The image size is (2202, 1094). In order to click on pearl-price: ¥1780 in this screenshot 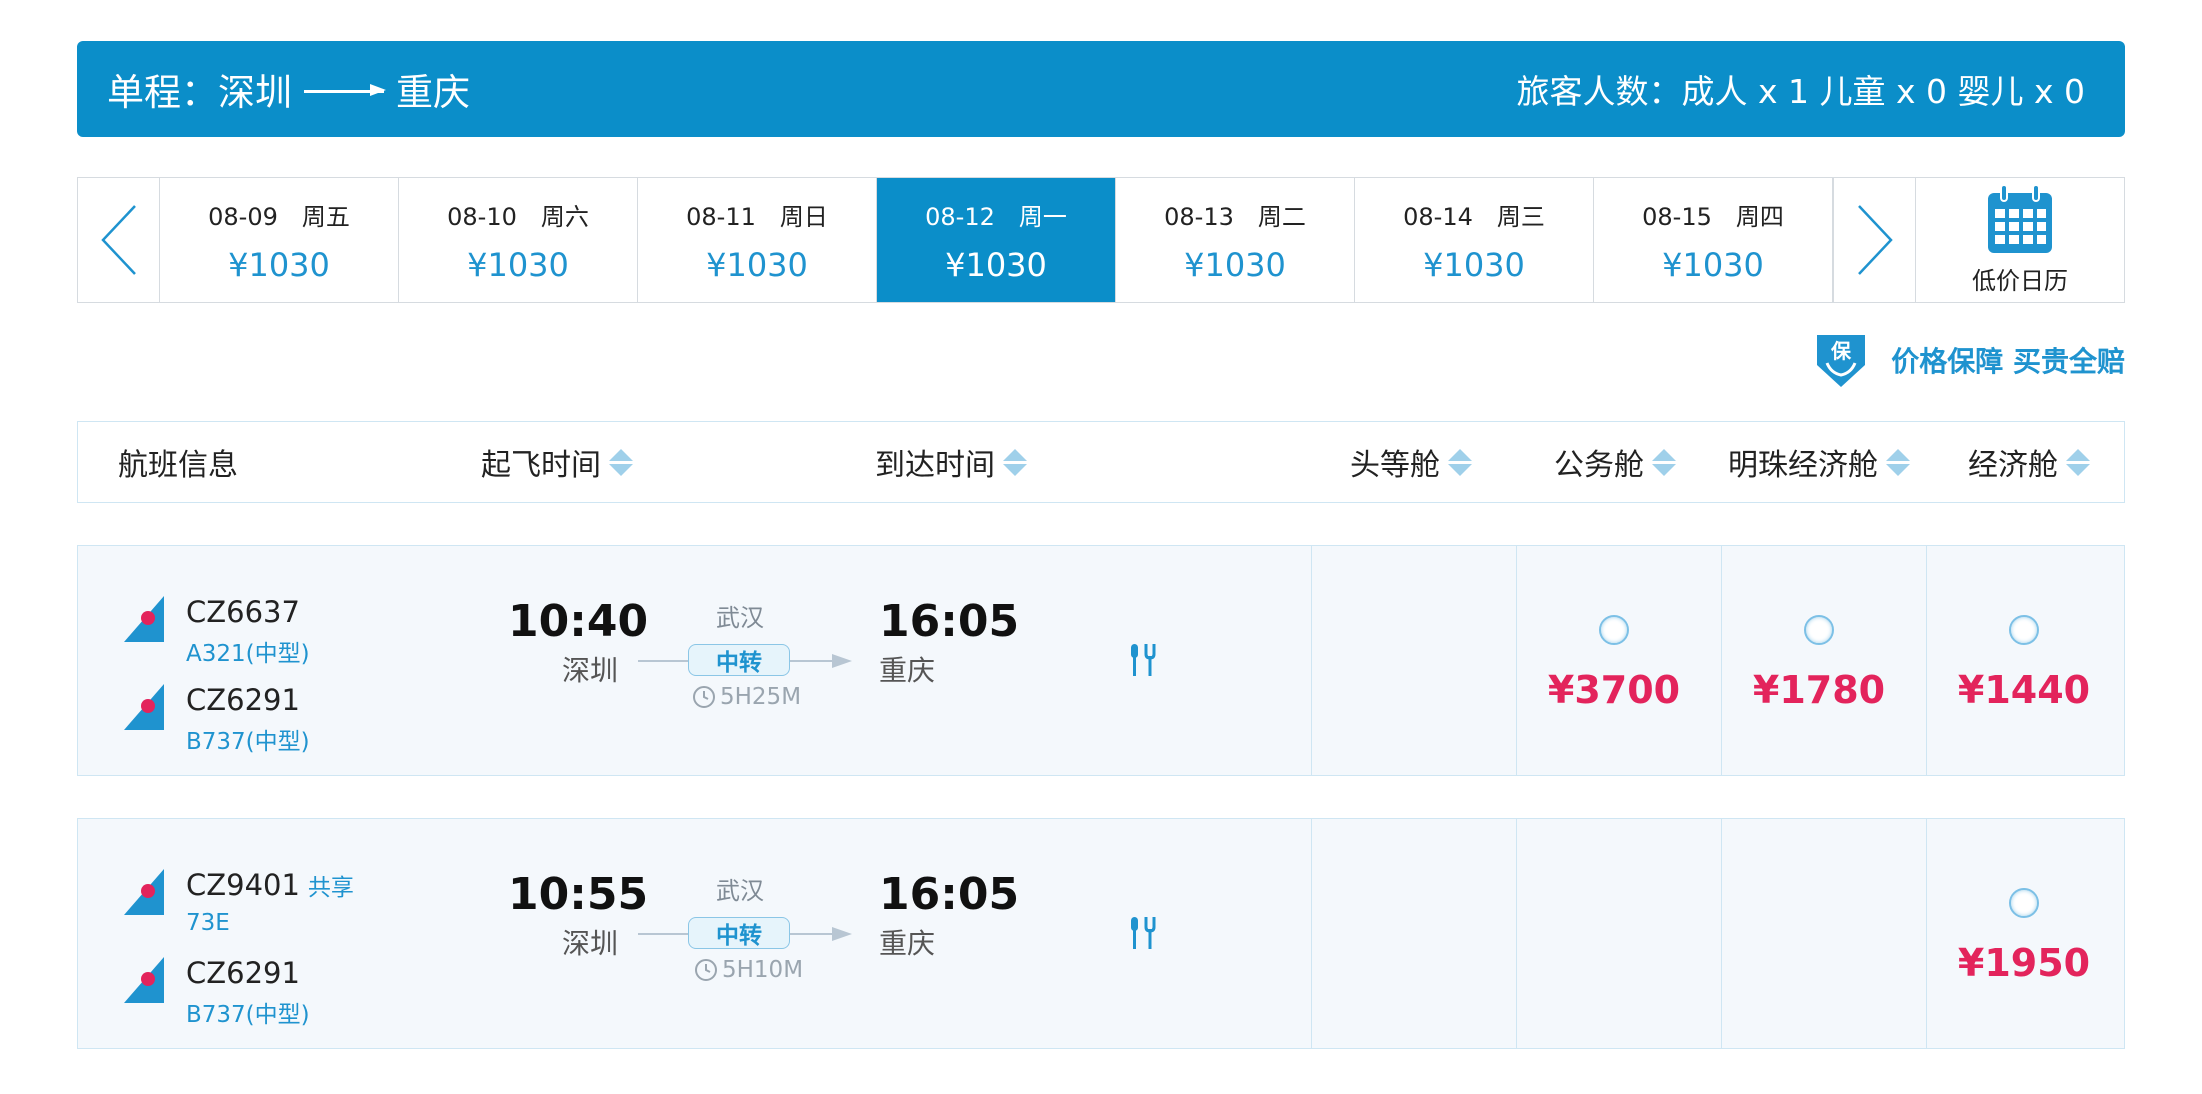, I will do `click(1819, 690)`.